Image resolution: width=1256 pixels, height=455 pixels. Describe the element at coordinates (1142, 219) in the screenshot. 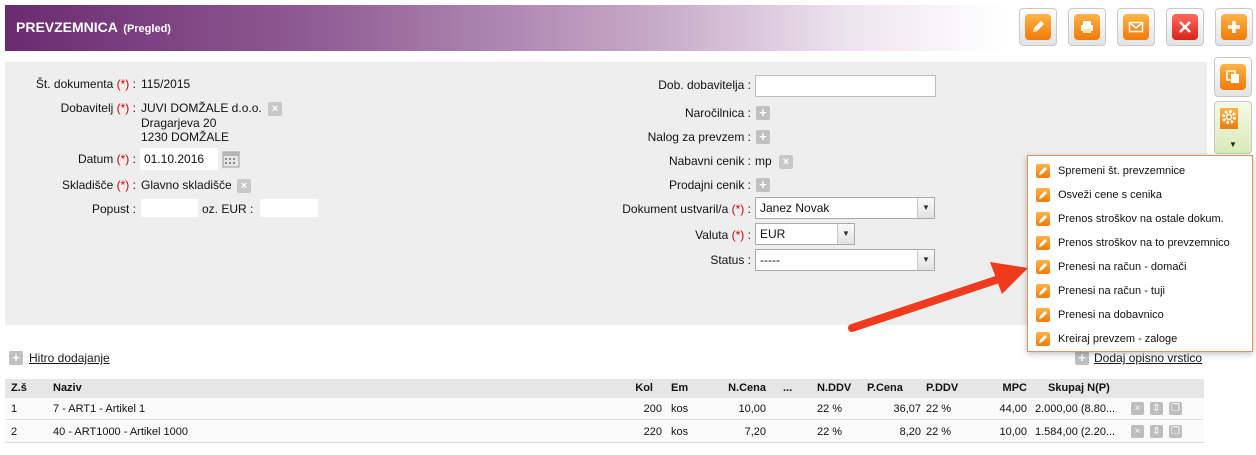

I see `menu-item-costs-other-docs: Prenos stroškov na ostale dokum.` at that location.